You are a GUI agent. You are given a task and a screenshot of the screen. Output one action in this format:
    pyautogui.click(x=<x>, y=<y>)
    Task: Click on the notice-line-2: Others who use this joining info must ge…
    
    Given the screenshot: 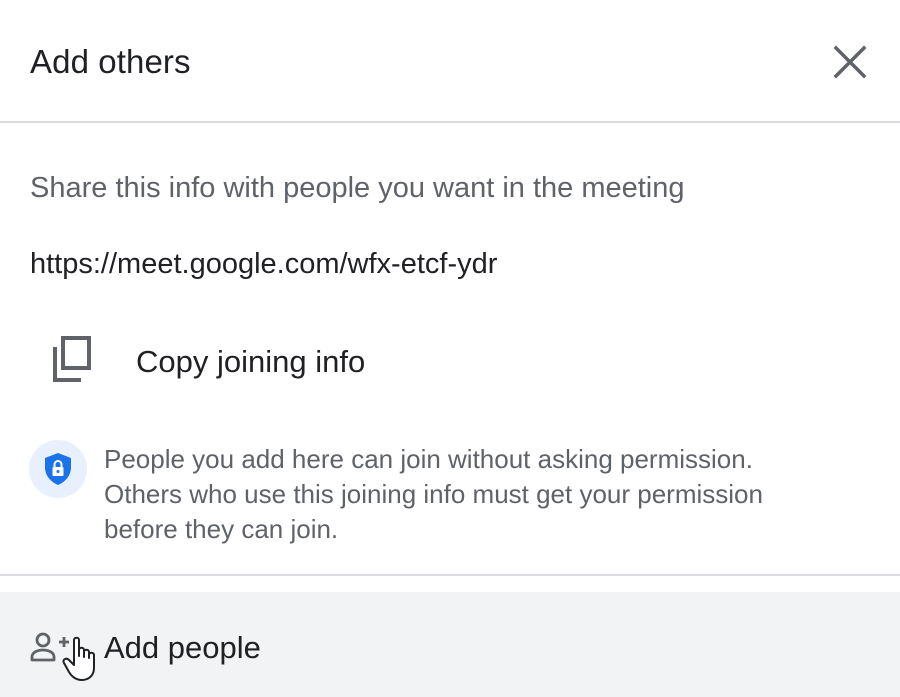 What is the action you would take?
    pyautogui.click(x=433, y=494)
    